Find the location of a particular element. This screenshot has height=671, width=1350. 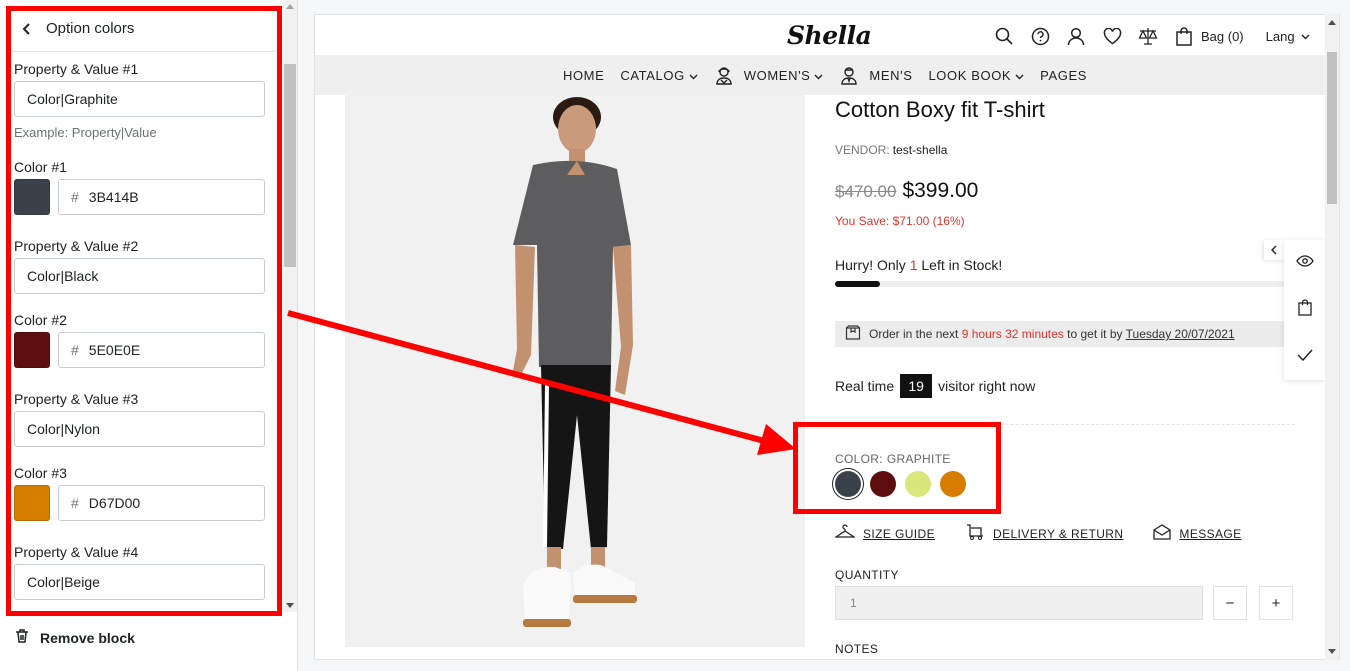

size-guide-link: SIZE GUIDE is located at coordinates (884, 533).